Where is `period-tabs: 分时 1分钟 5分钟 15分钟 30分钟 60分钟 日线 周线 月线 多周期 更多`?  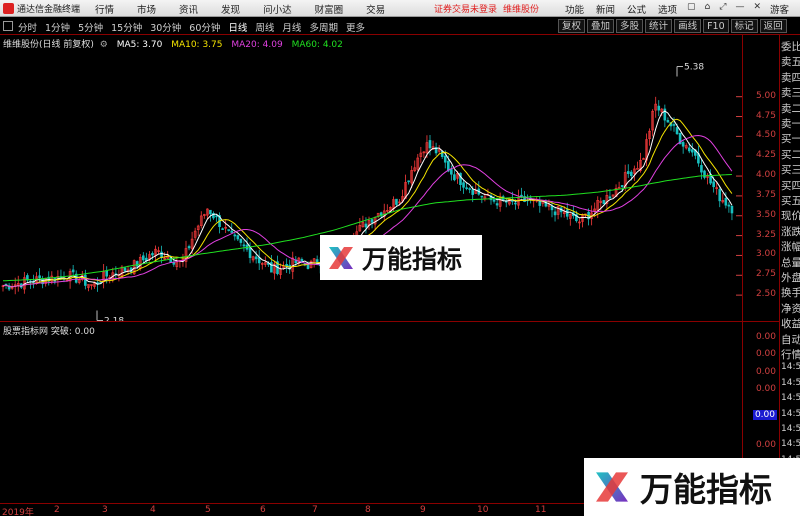 period-tabs: 分时 1分钟 5分钟 15分钟 30分钟 60分钟 日线 周线 月线 多周期 更多 is located at coordinates (195, 27).